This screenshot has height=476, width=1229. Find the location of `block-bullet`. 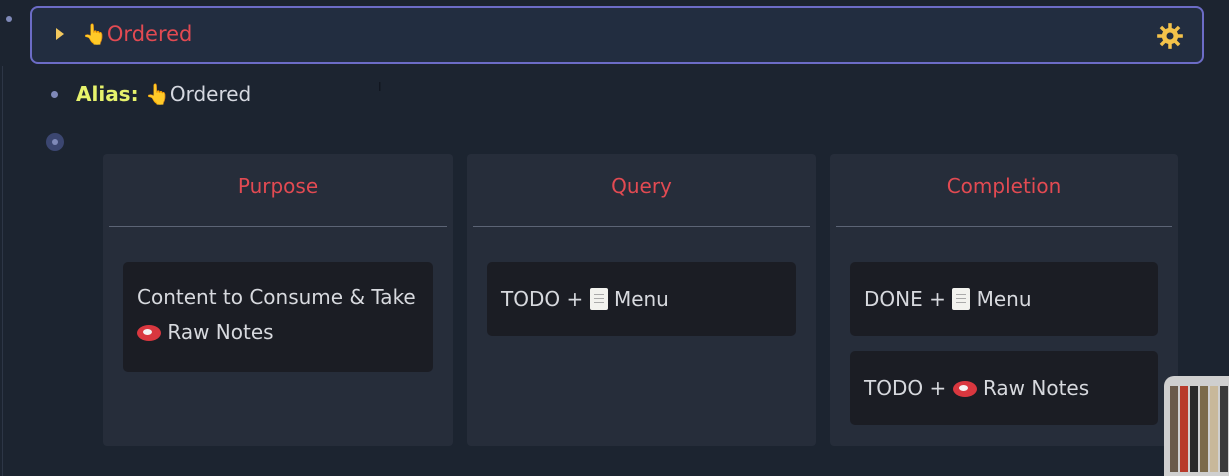

block-bullet is located at coordinates (55, 142).